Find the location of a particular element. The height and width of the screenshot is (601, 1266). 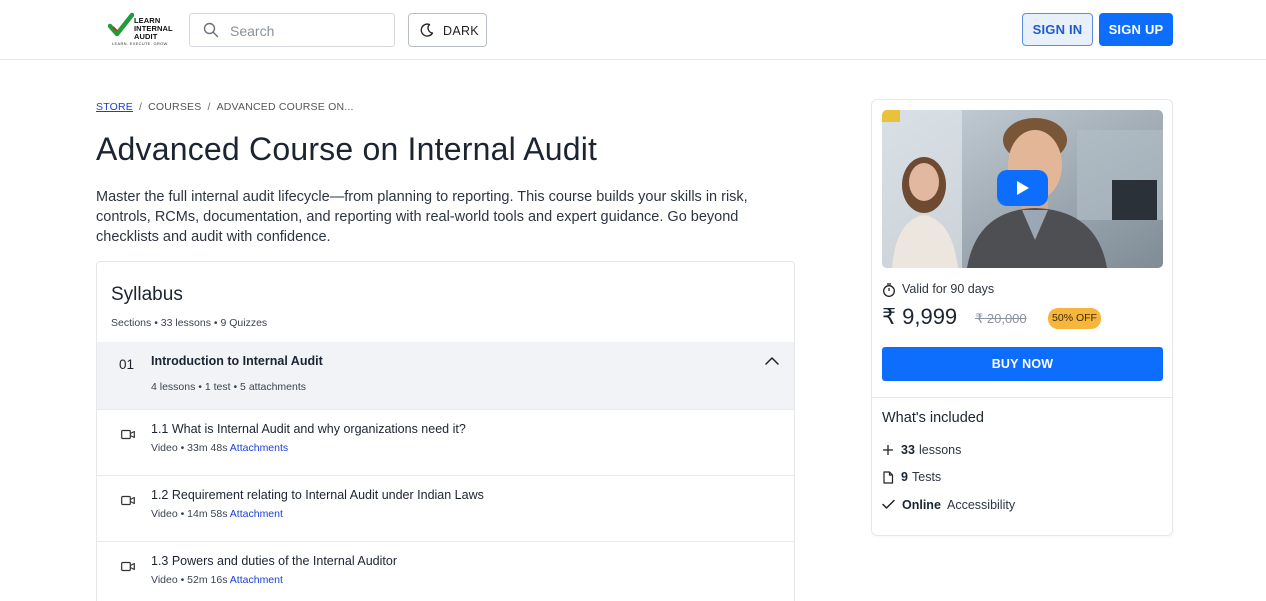

tests-count: 9 is located at coordinates (904, 477).